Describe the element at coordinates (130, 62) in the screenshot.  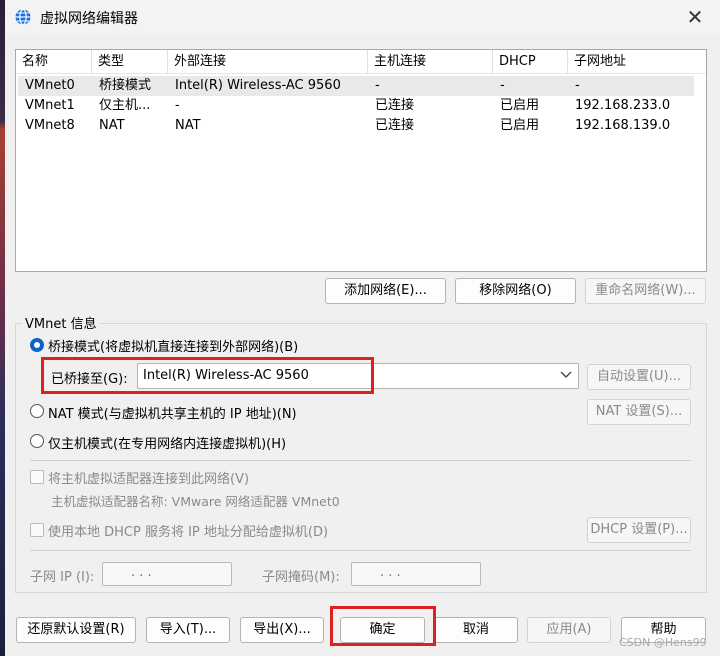
I see `column-header-type: 类型` at that location.